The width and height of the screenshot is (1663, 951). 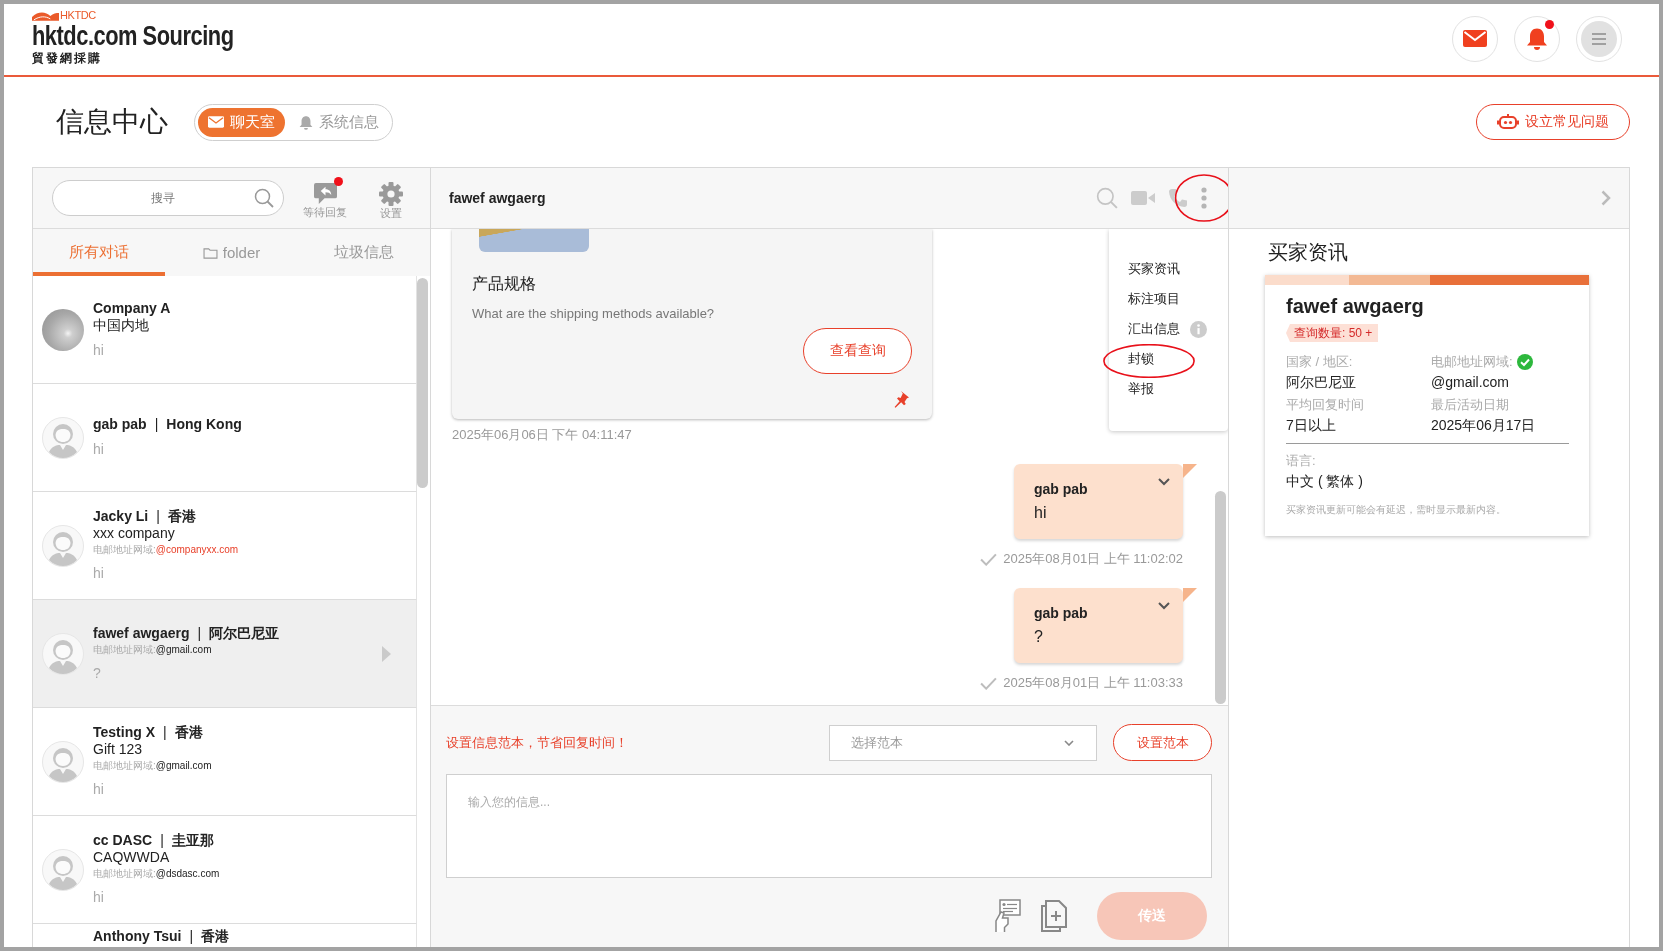 What do you see at coordinates (112, 122) in the screenshot?
I see `page-title: 信息中心` at bounding box center [112, 122].